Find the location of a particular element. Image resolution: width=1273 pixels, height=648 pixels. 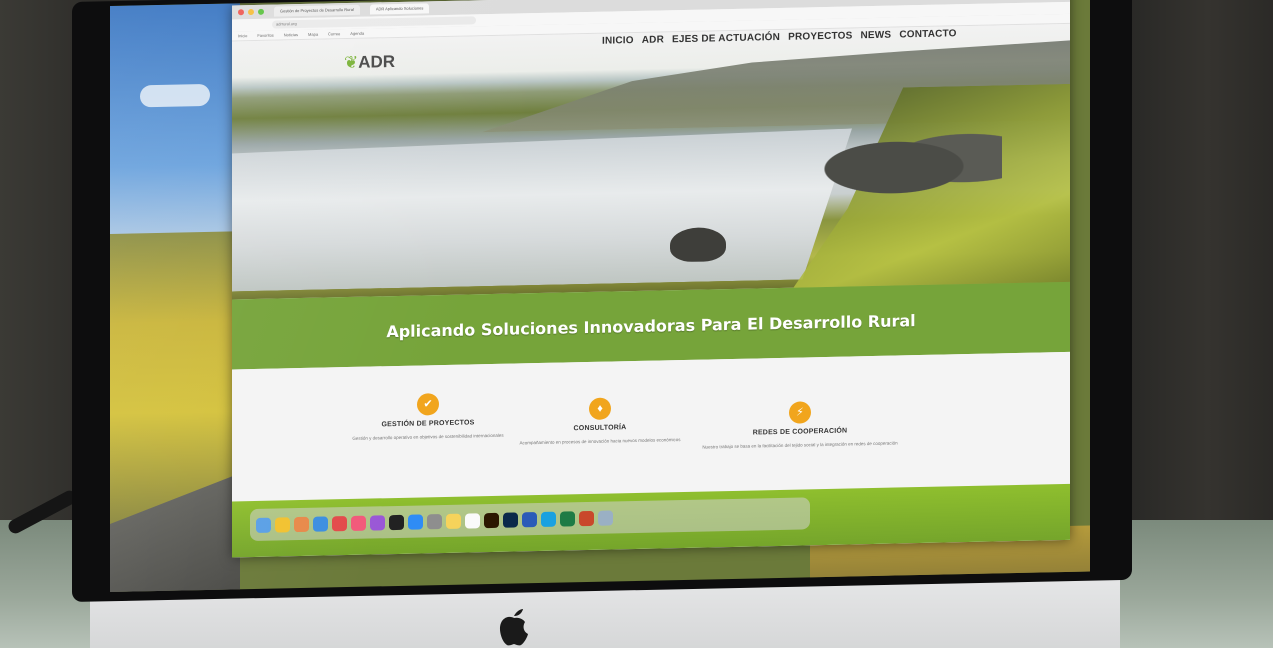

bookmark: Inicio is located at coordinates (242, 35).